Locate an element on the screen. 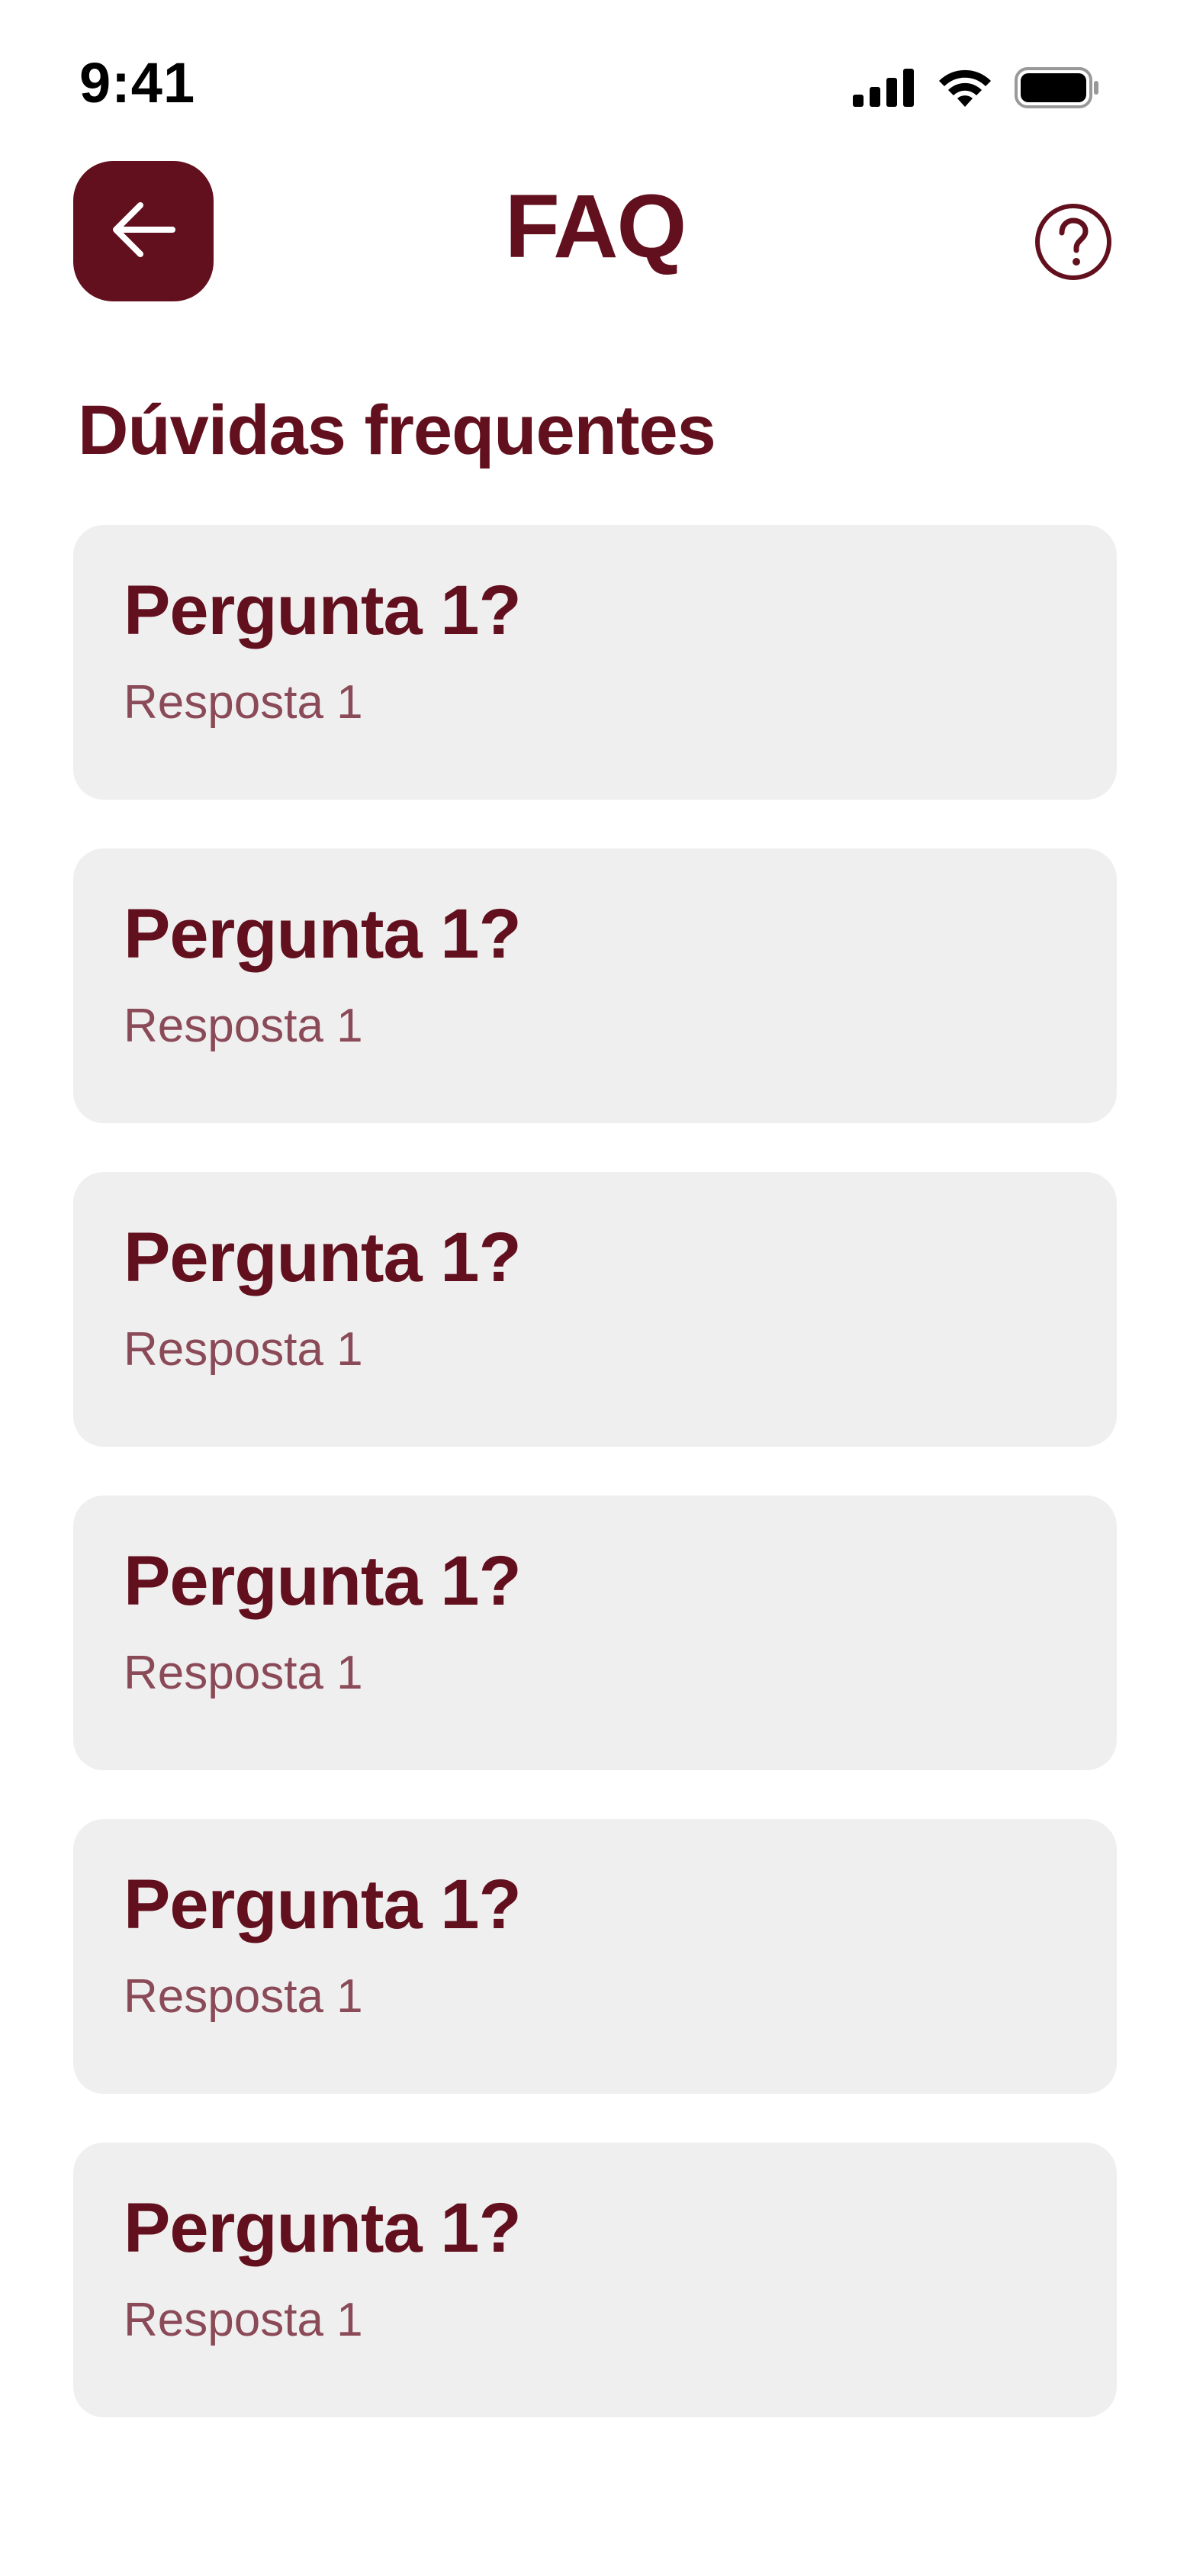 The height and width of the screenshot is (2576, 1190). question-circle-icon is located at coordinates (1073, 243).